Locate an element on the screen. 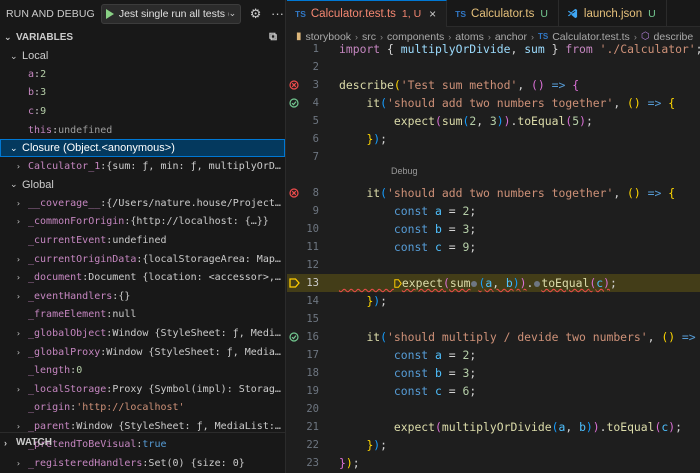  variables-section-header: ⌄ VARIABLES ⧉ is located at coordinates (142, 37).